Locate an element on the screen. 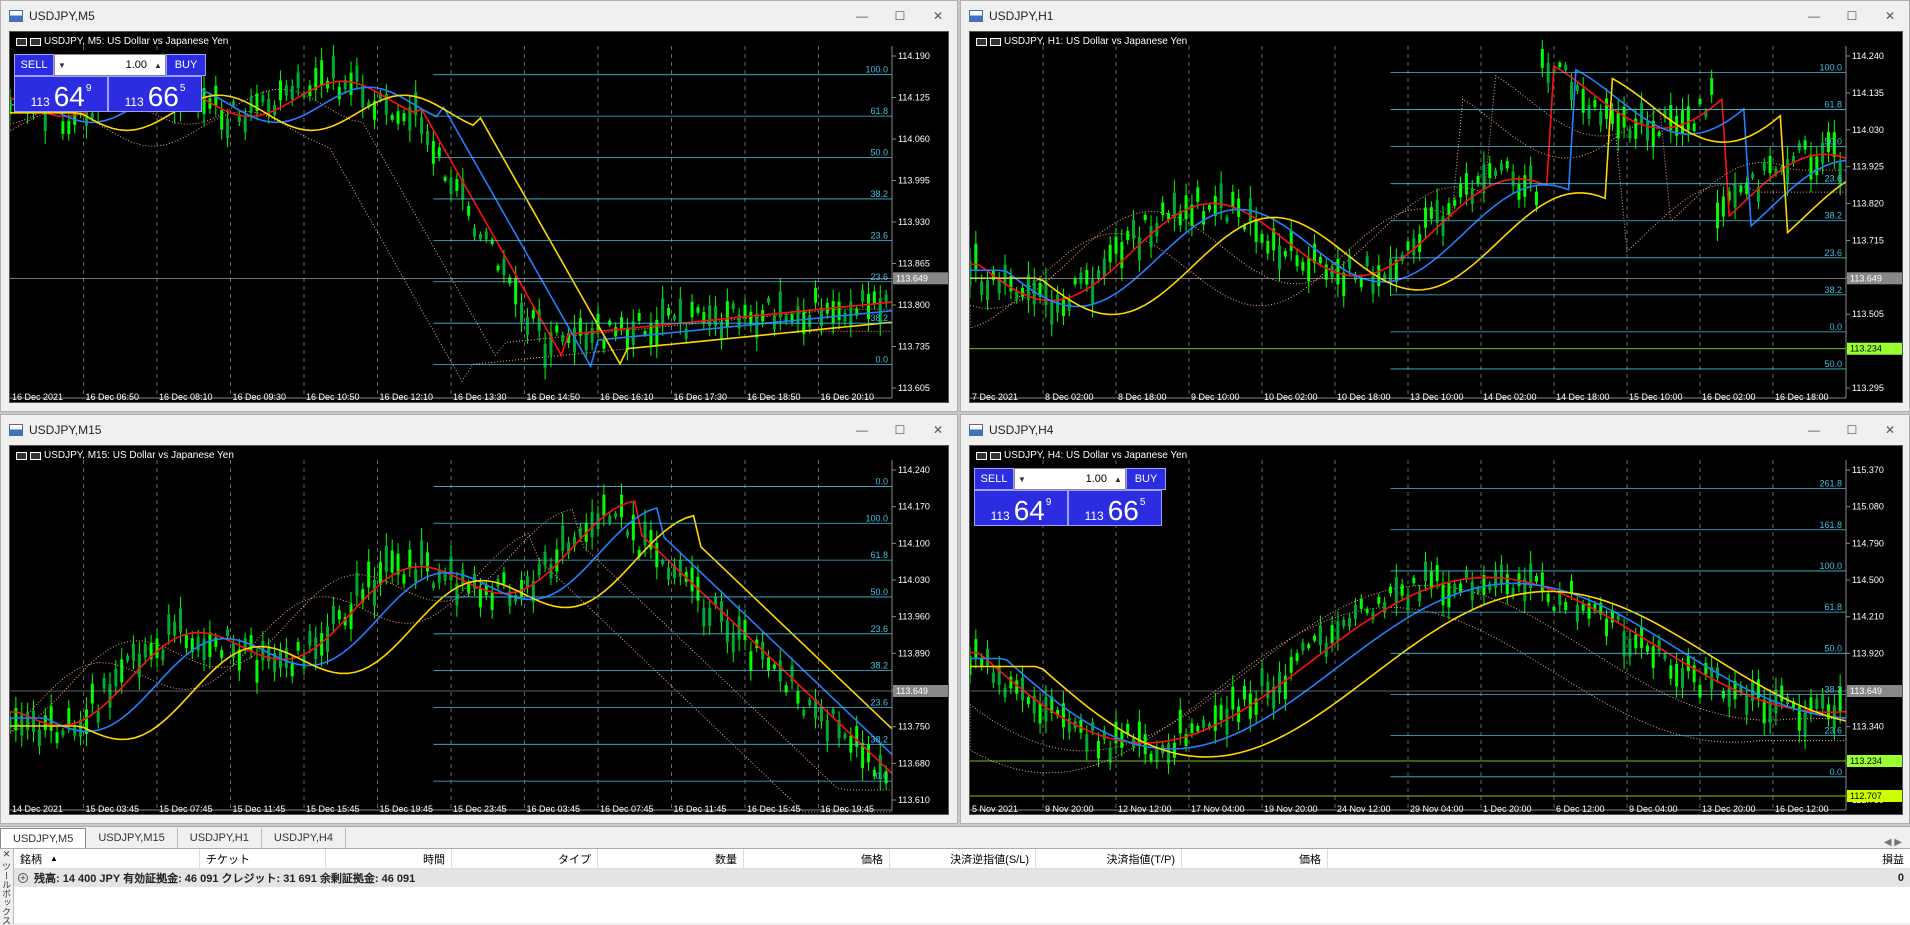 The image size is (1910, 925). column-profit: 損益 is located at coordinates (1619, 858).